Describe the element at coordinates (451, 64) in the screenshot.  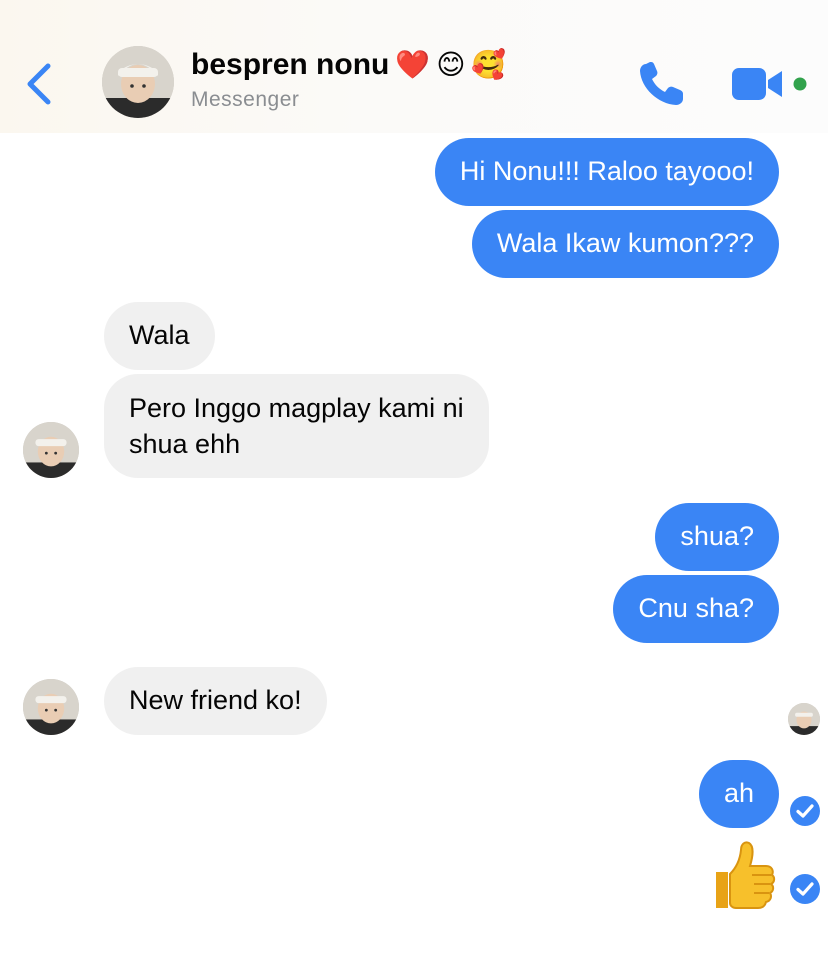
I see `smile-emoji: 😊` at that location.